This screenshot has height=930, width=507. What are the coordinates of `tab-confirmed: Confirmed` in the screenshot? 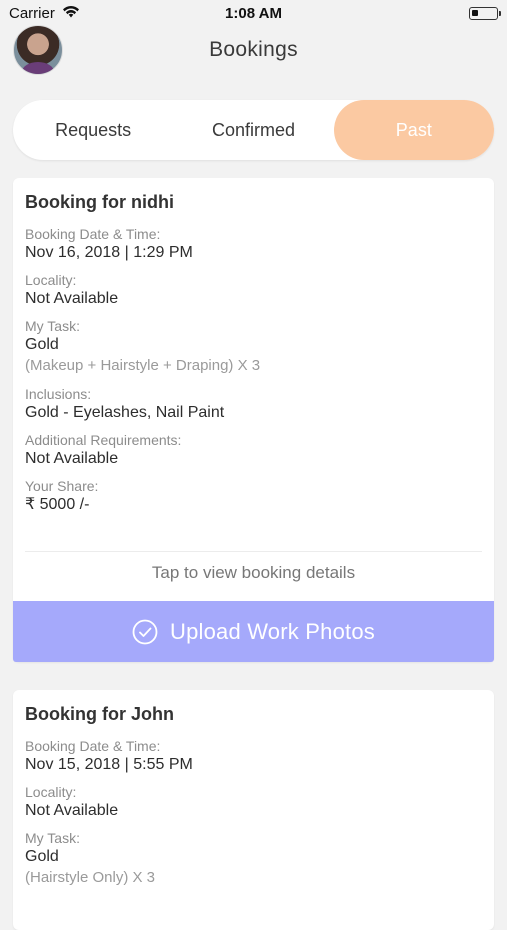 It's located at (253, 130).